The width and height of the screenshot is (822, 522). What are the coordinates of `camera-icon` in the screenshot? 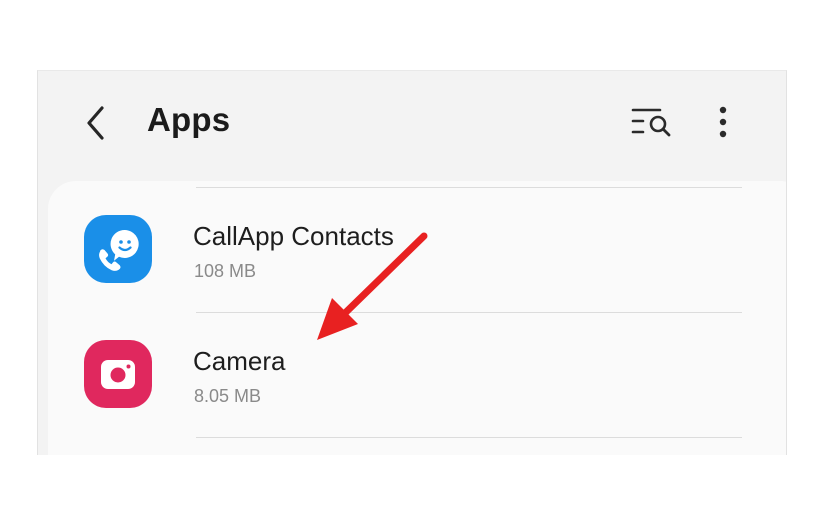 It's located at (118, 374).